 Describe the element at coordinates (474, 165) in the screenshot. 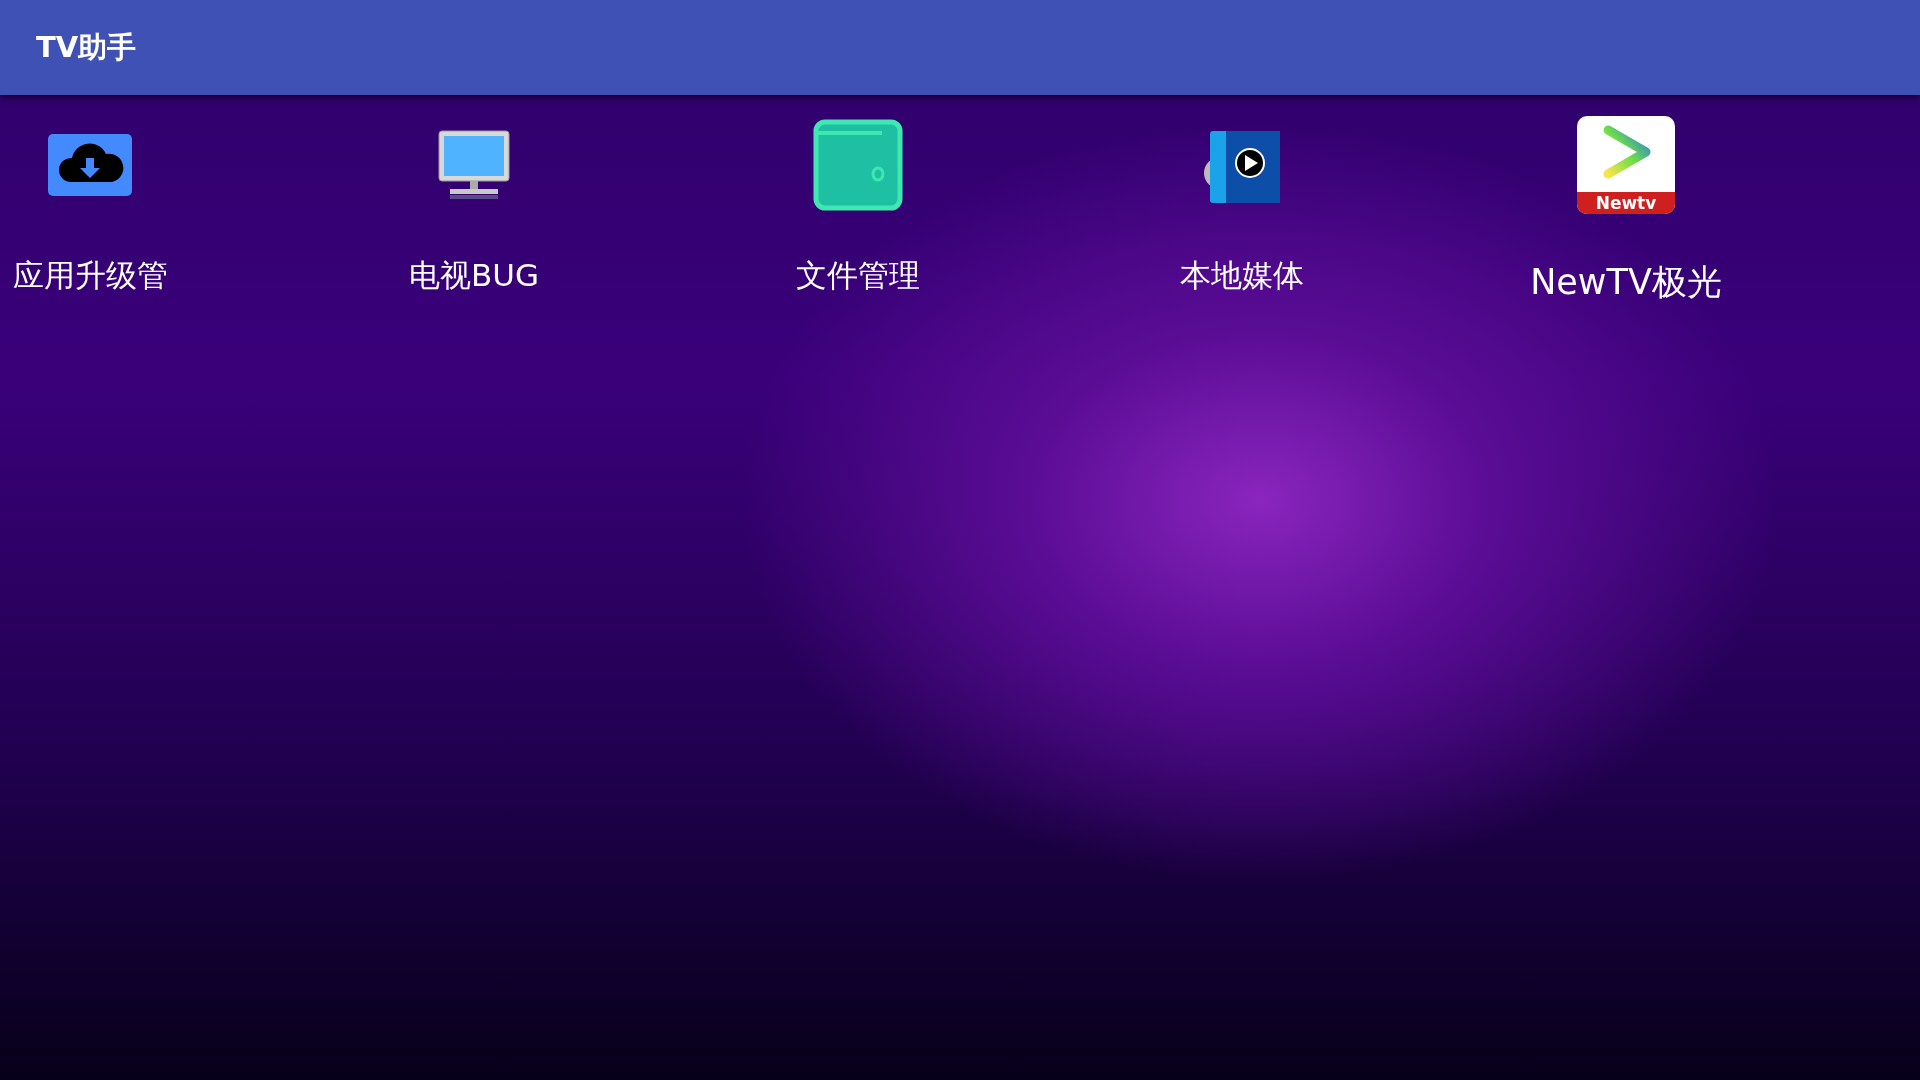

I see `monitor-icon` at that location.